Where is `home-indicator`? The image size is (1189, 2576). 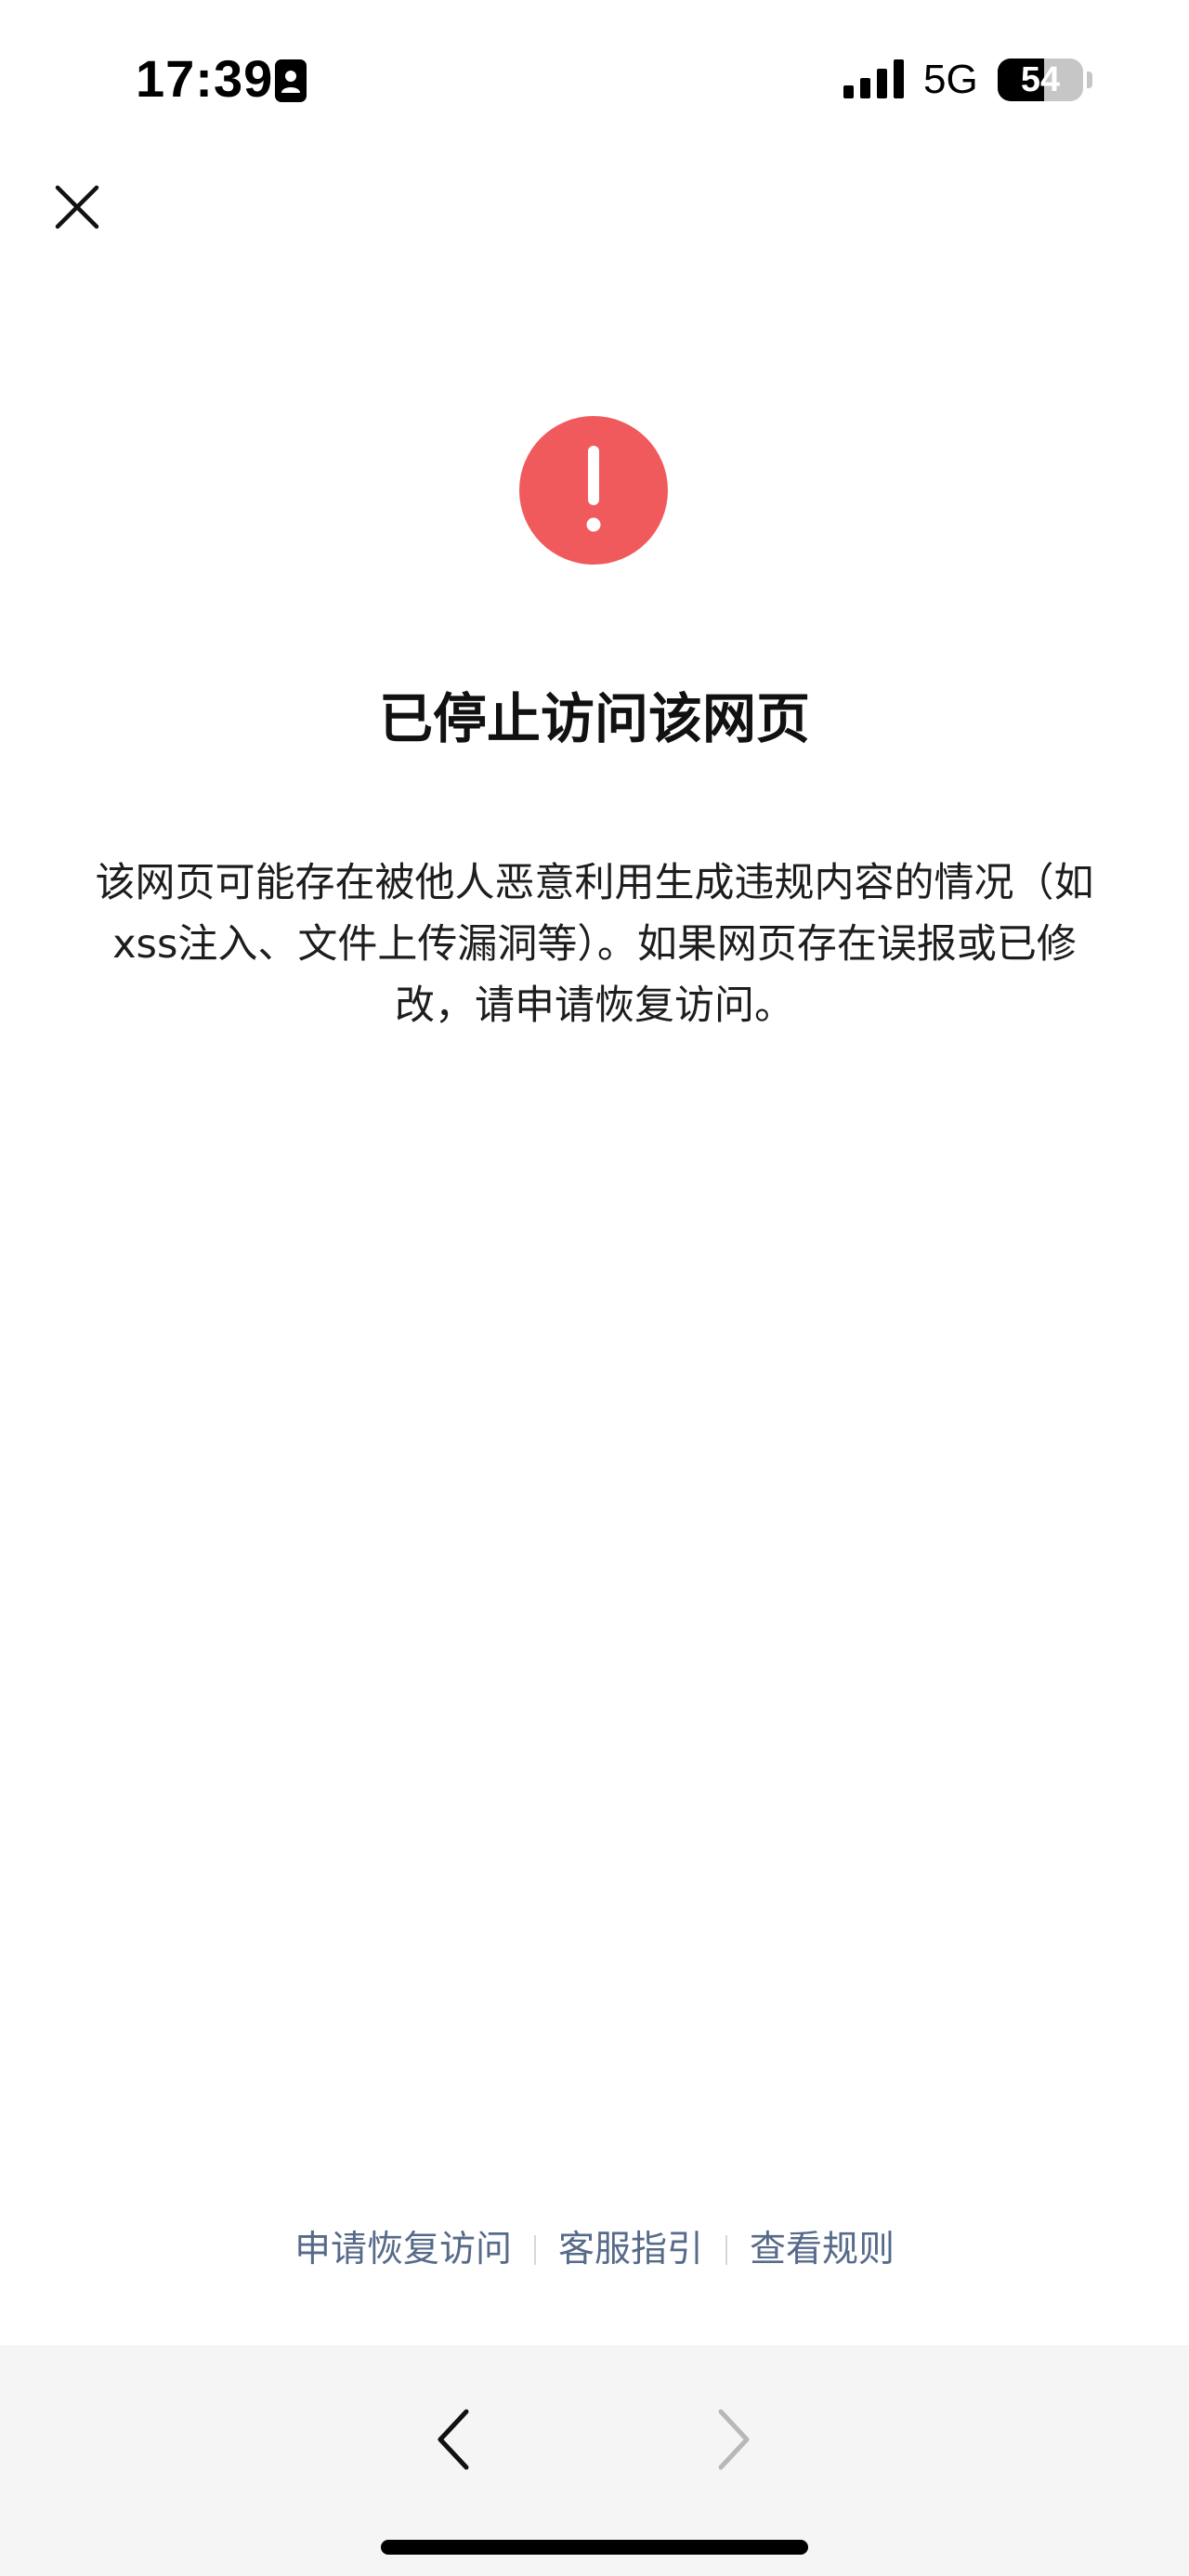
home-indicator is located at coordinates (594, 2547).